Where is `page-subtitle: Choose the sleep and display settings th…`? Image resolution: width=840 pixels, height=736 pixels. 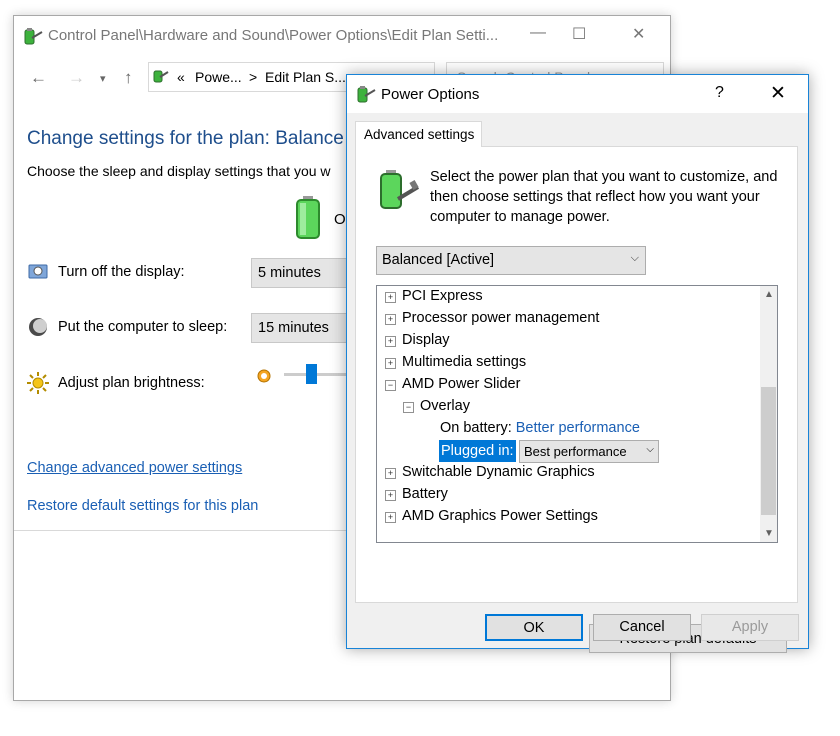
page-subtitle: Choose the sleep and display settings th… is located at coordinates (179, 171).